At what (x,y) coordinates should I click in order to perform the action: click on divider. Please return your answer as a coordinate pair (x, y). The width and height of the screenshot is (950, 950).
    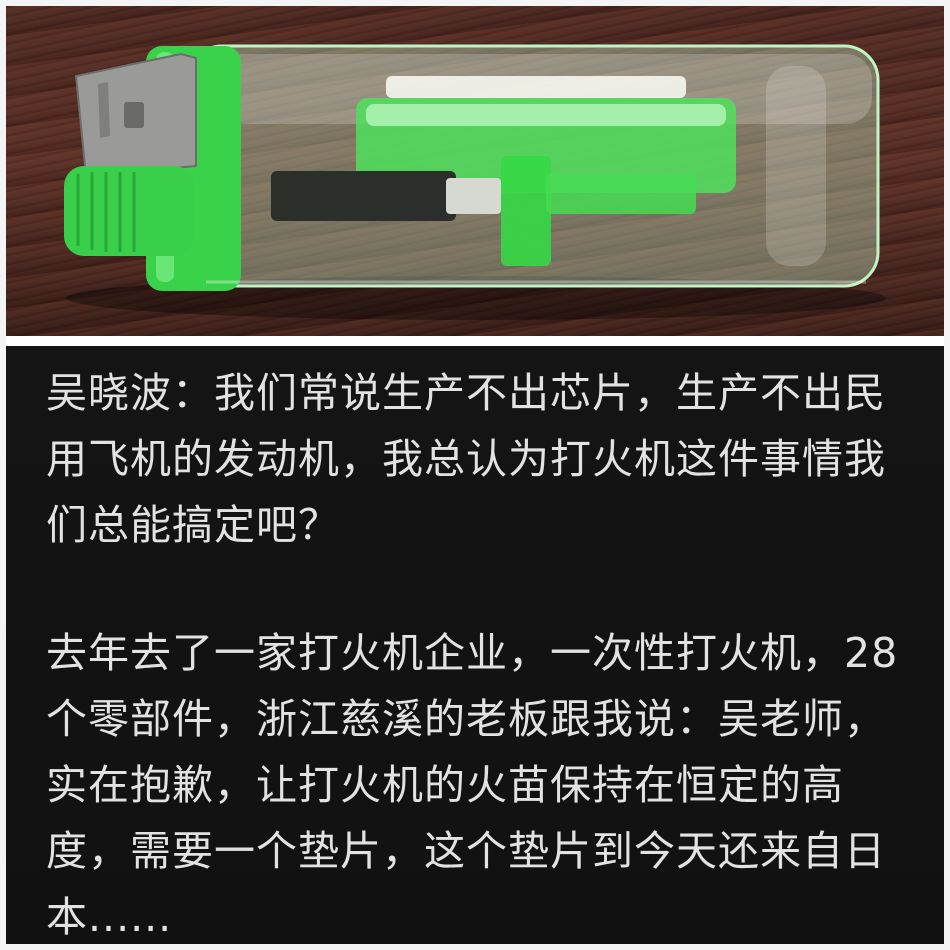
    Looking at the image, I should click on (475, 341).